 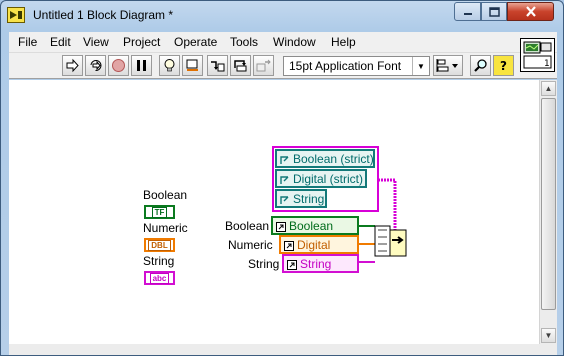 What do you see at coordinates (141, 42) in the screenshot?
I see `menu-project: Project` at bounding box center [141, 42].